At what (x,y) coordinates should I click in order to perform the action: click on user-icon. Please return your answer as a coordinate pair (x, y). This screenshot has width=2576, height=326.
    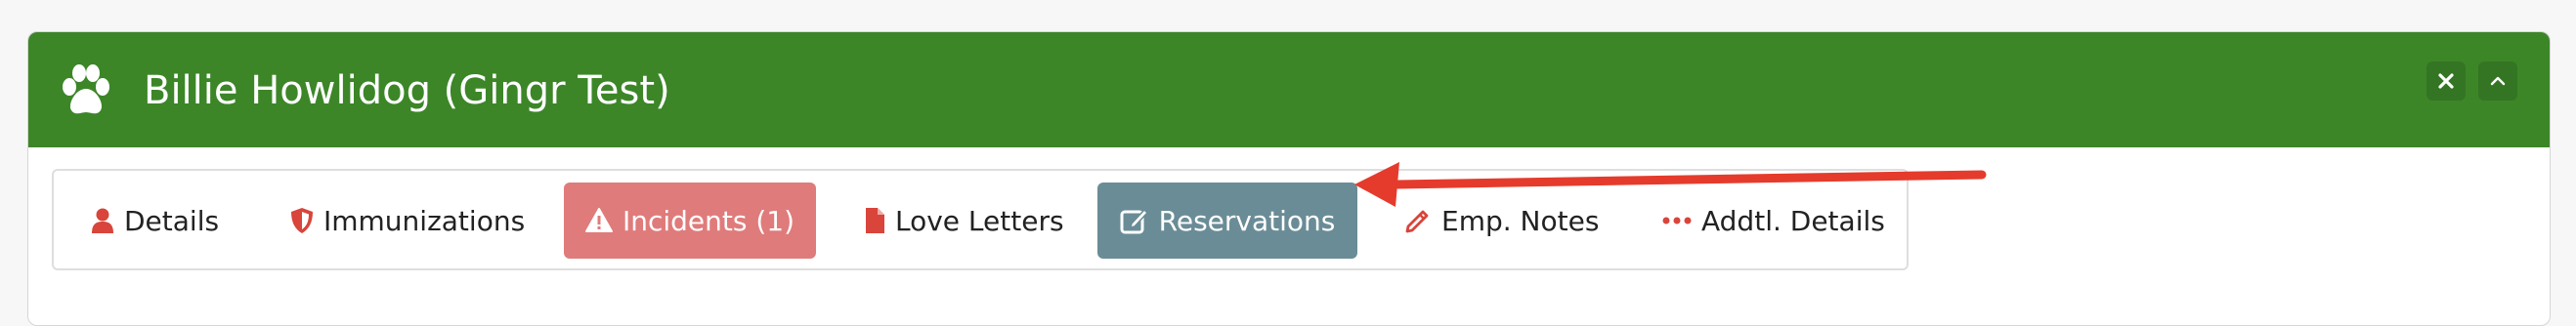
    Looking at the image, I should click on (102, 221).